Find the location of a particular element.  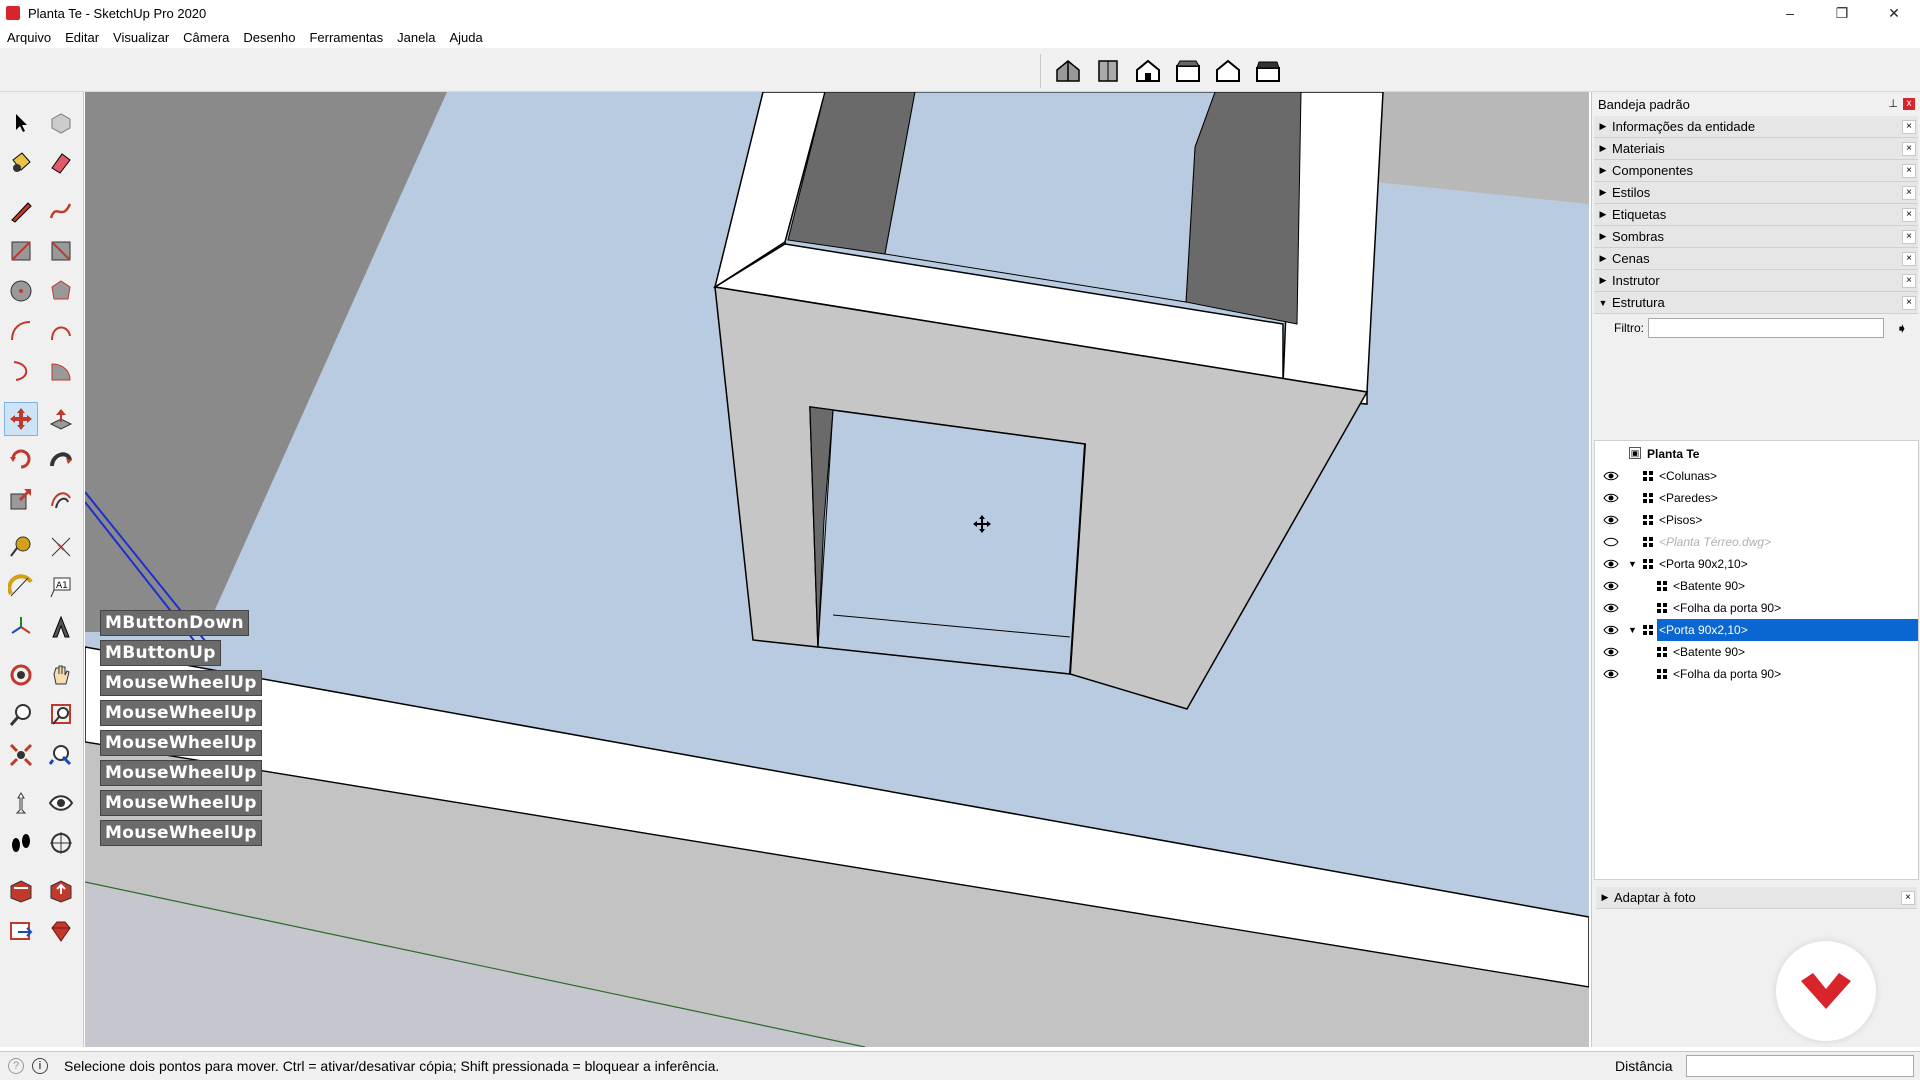

arc-icon is located at coordinates (21, 331).